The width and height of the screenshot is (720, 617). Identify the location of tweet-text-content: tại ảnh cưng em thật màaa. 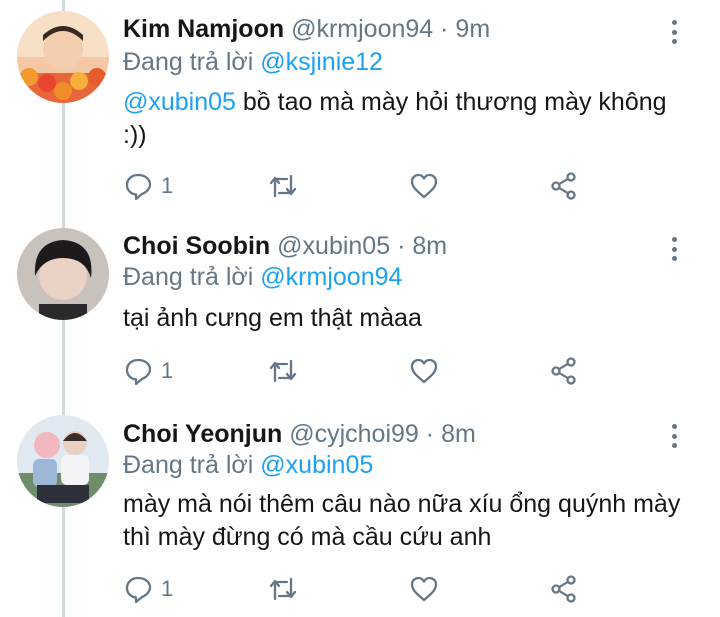
(272, 318).